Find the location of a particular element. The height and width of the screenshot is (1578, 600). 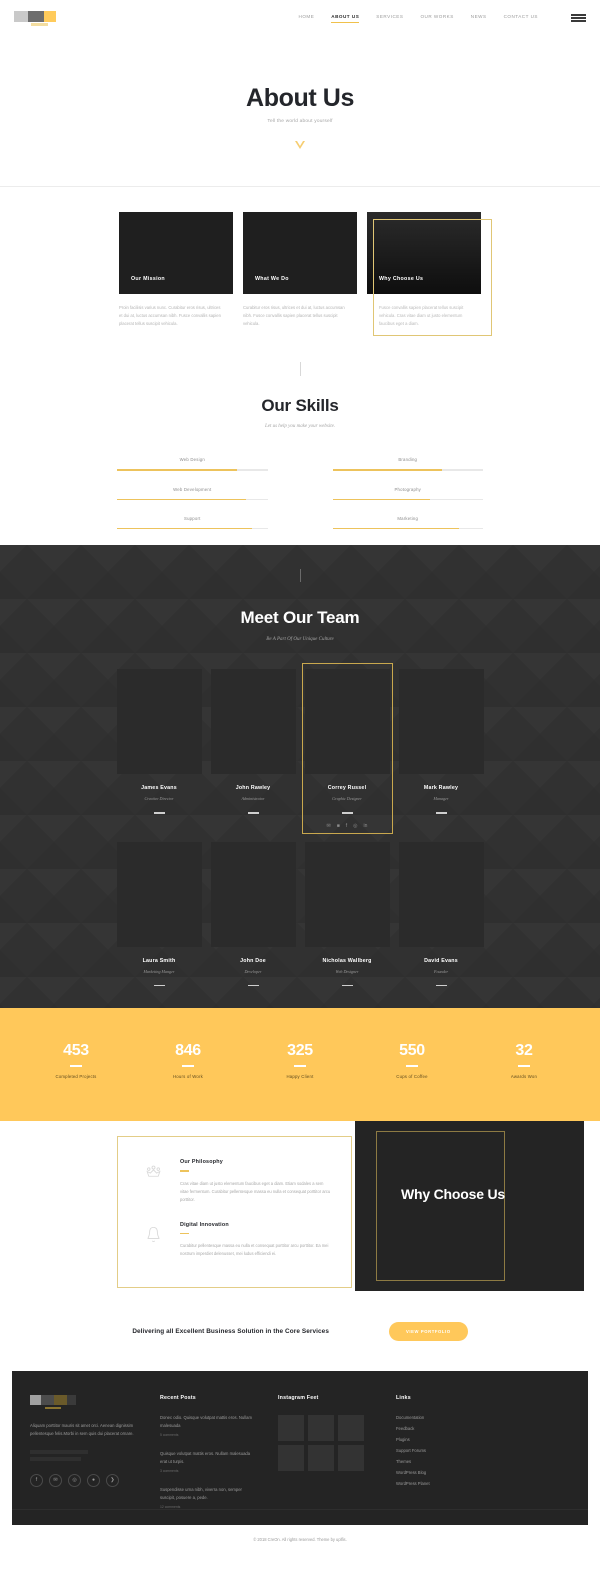

footer-heading-instagram: Instagram Feet is located at coordinates (298, 1398).